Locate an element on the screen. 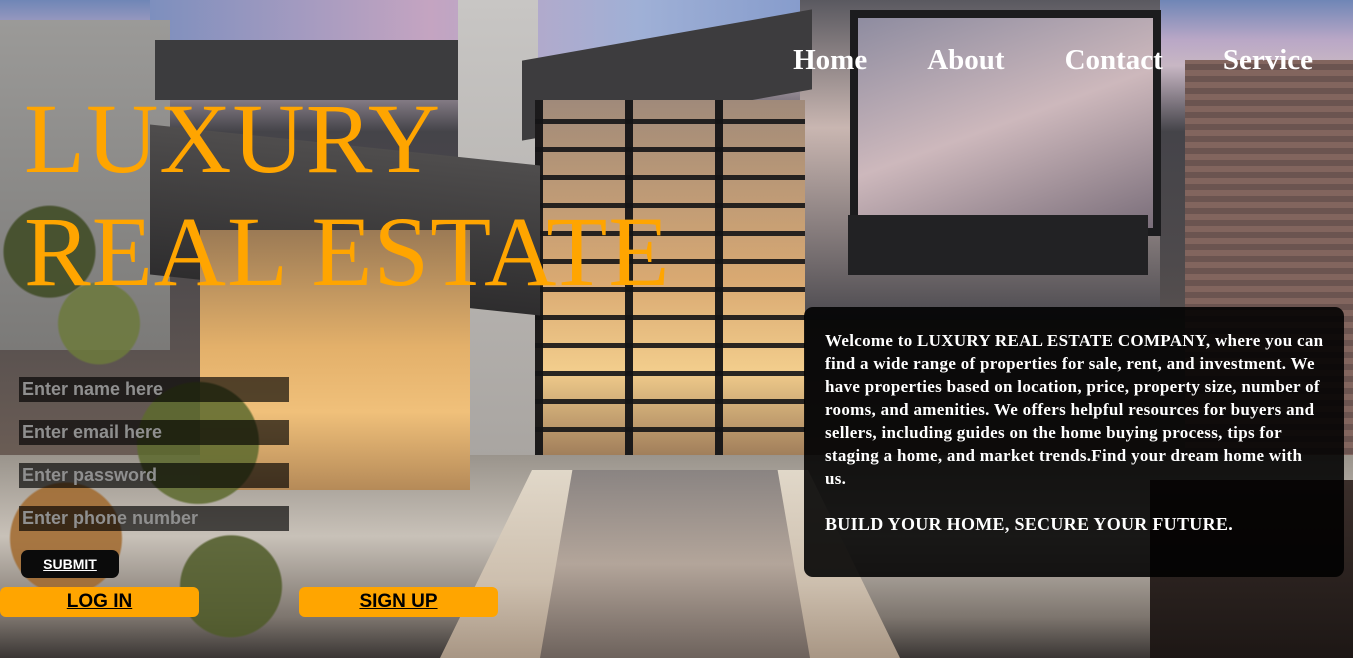 This screenshot has height=658, width=1353. email-input is located at coordinates (154, 432).